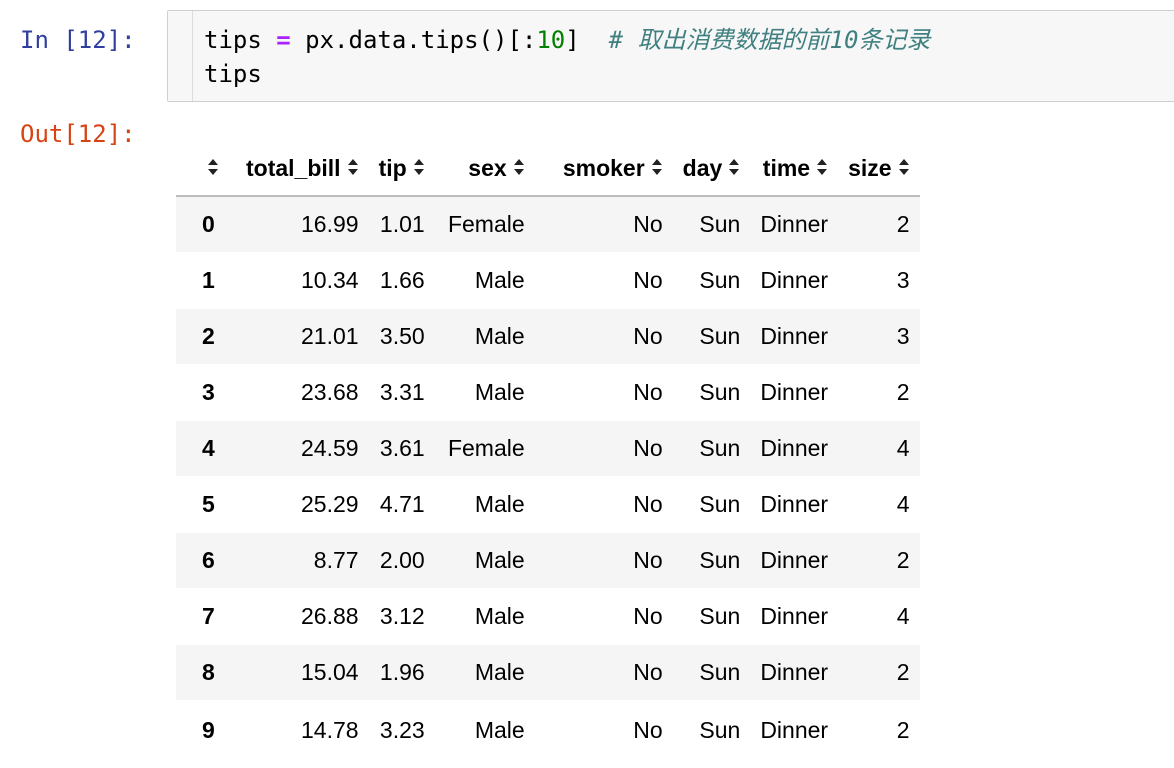 The width and height of the screenshot is (1174, 768). I want to click on table-row: 9 14.78 3.23 Male No Sun Dinner 2, so click(548, 729).